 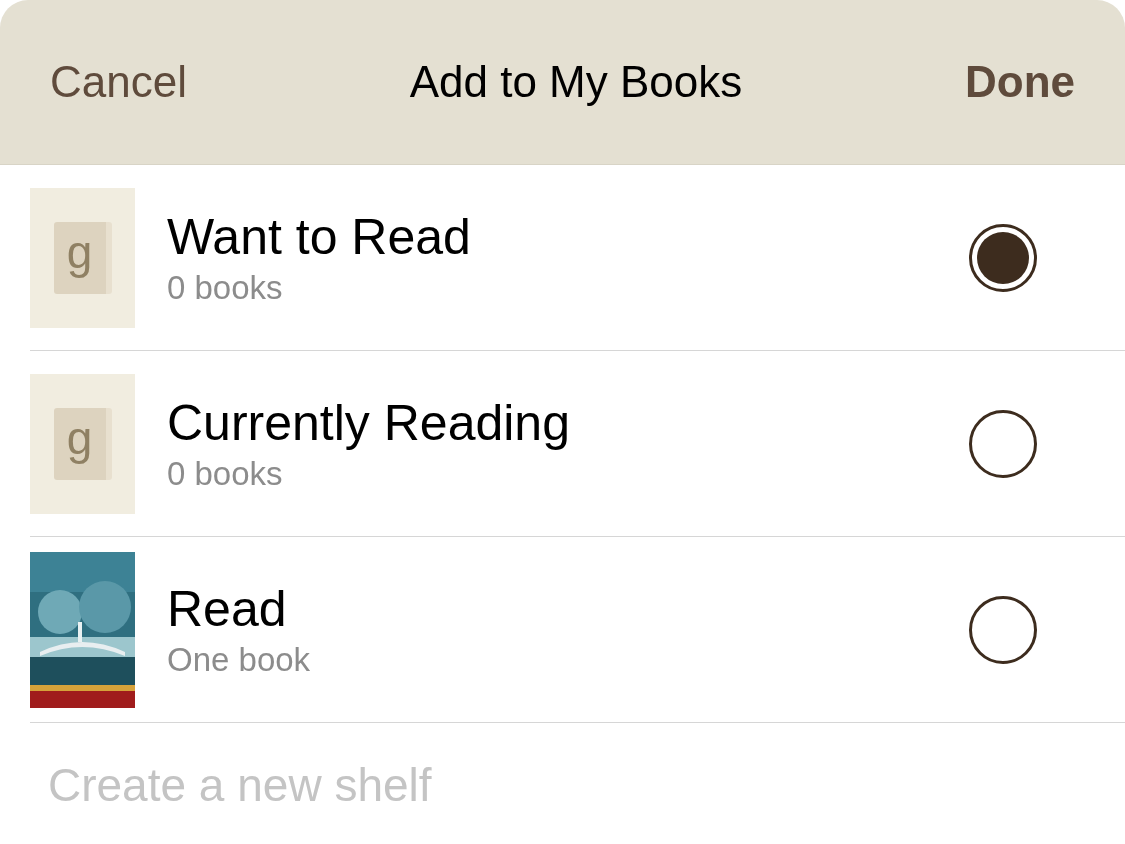 What do you see at coordinates (227, 609) in the screenshot?
I see `shelf-name: Read` at bounding box center [227, 609].